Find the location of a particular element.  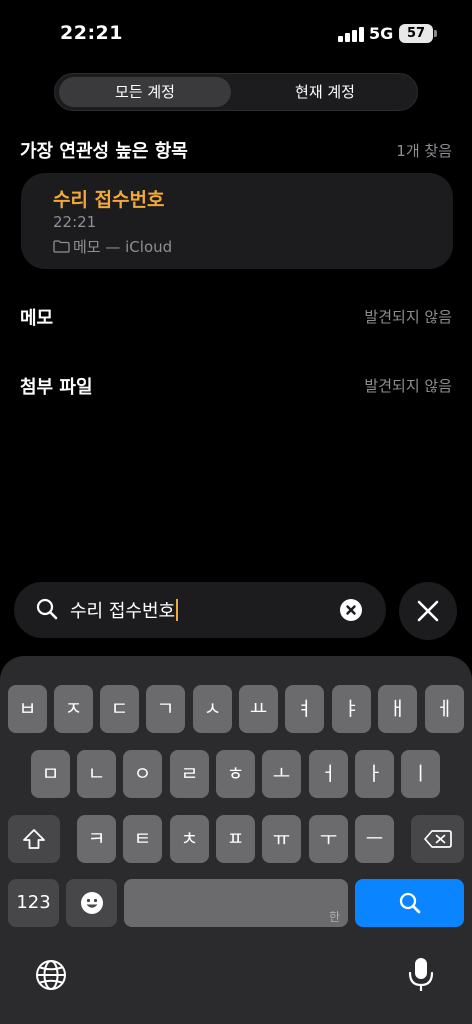

close-icon is located at coordinates (428, 611).